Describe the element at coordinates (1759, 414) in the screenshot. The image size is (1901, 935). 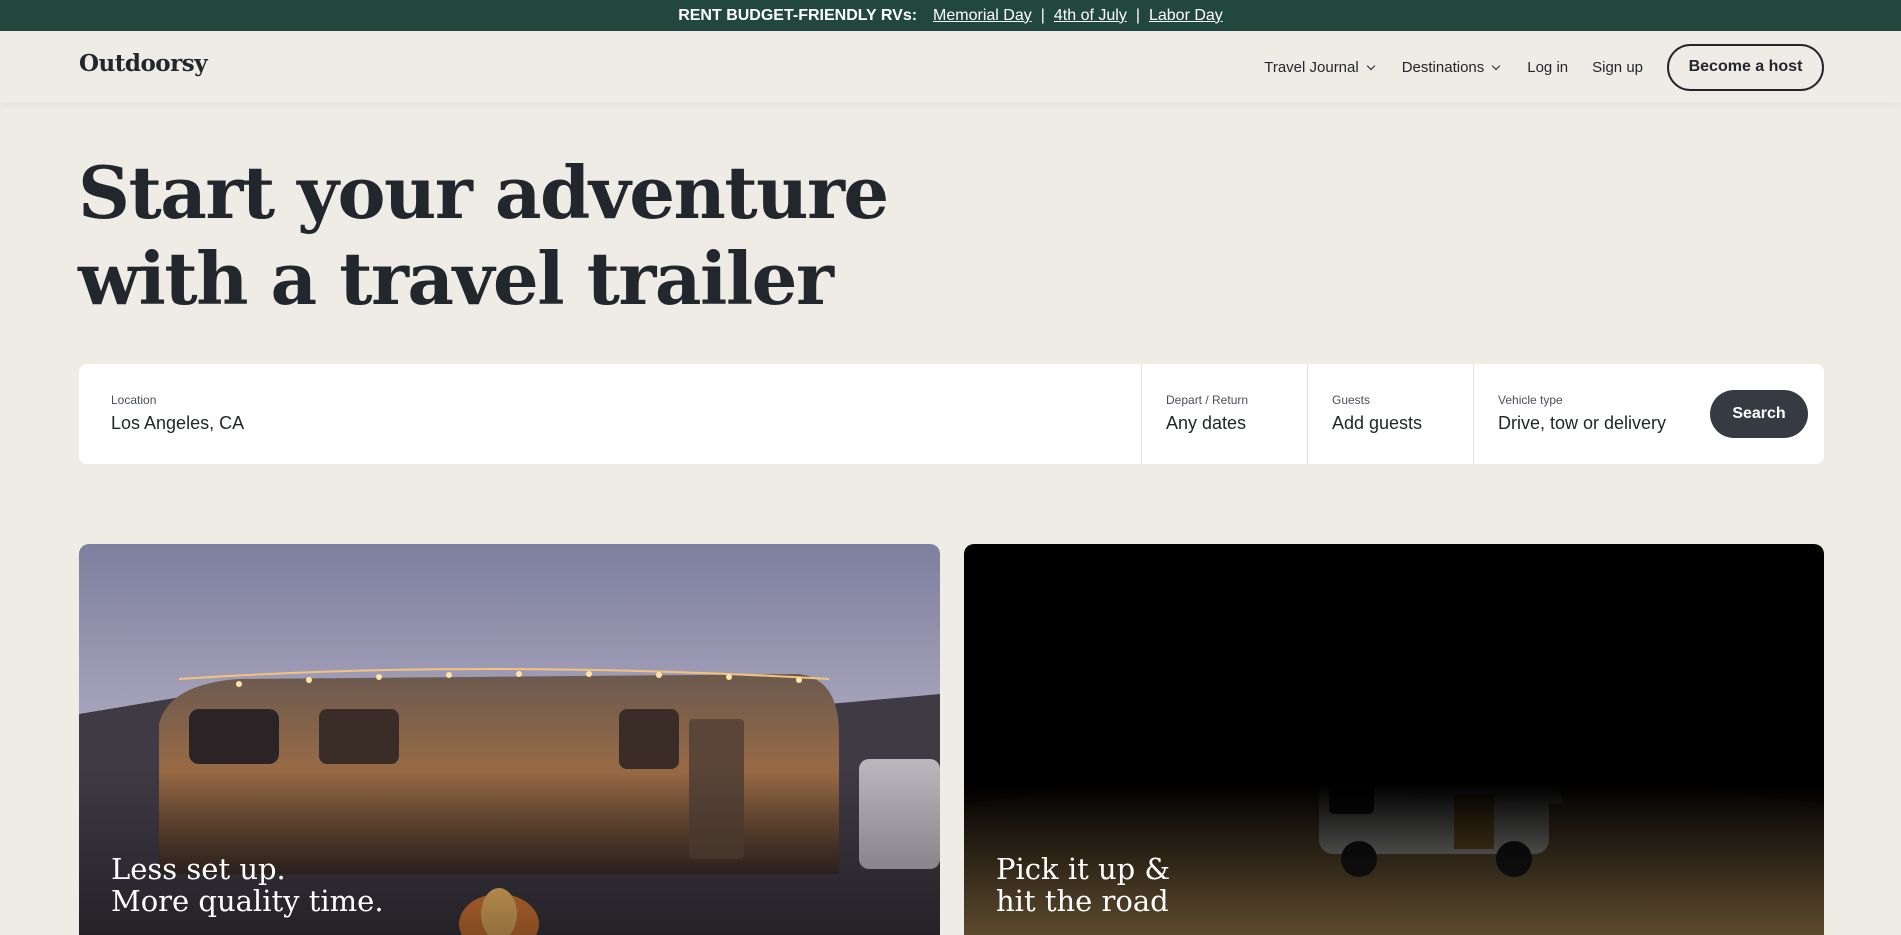
I see `search-button: Search` at that location.